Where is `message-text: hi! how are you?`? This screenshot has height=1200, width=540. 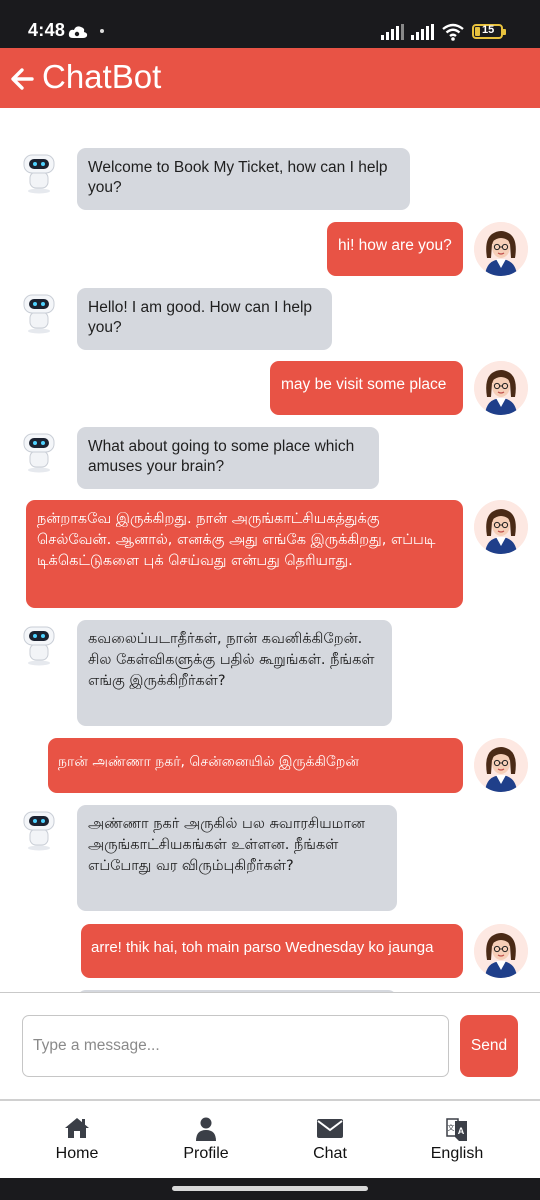
message-text: hi! how are you? is located at coordinates (395, 249).